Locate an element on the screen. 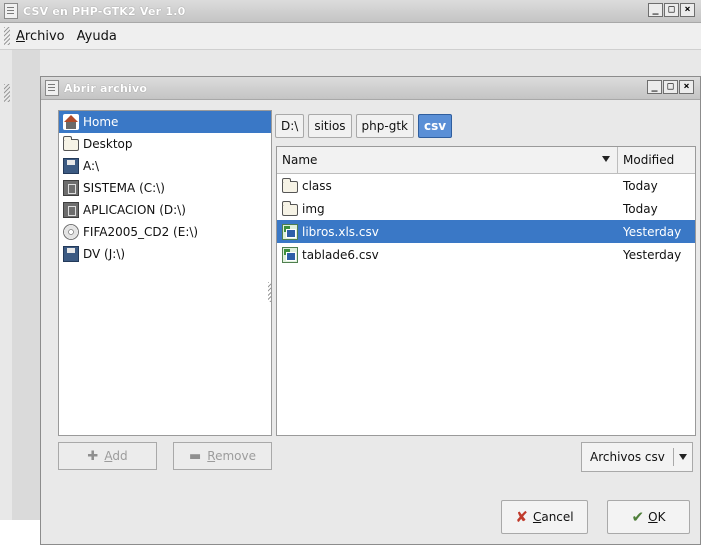  path-bar: D:\ sitios php-gtk csv is located at coordinates (364, 126).